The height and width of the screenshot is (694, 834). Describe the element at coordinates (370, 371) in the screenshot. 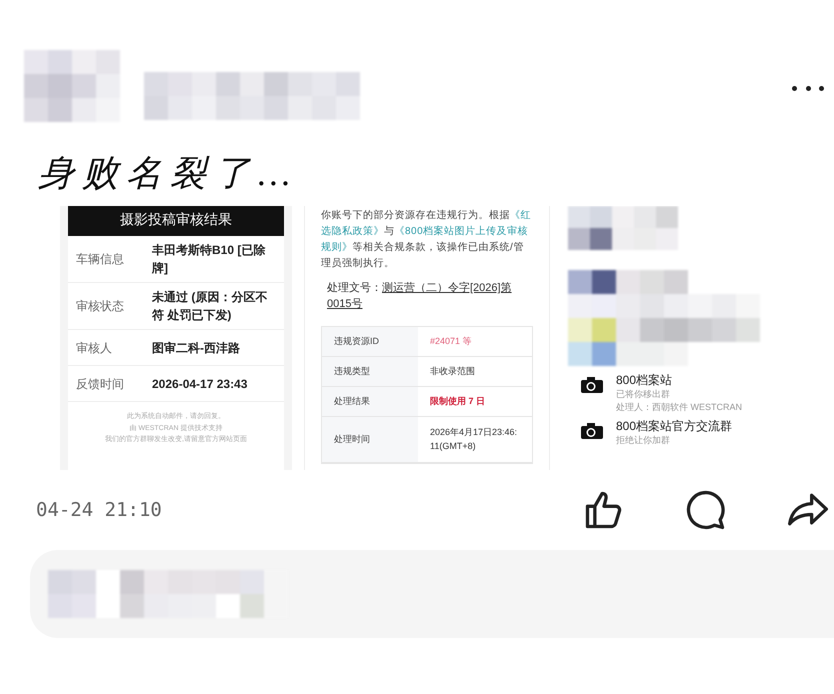

I see `table-label: 违规类型` at that location.